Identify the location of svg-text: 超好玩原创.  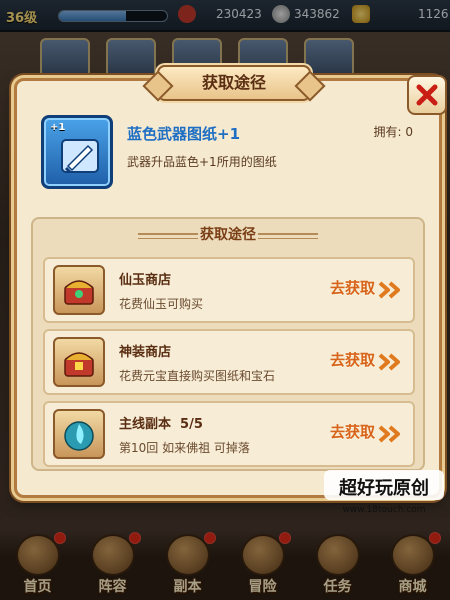
(384, 488).